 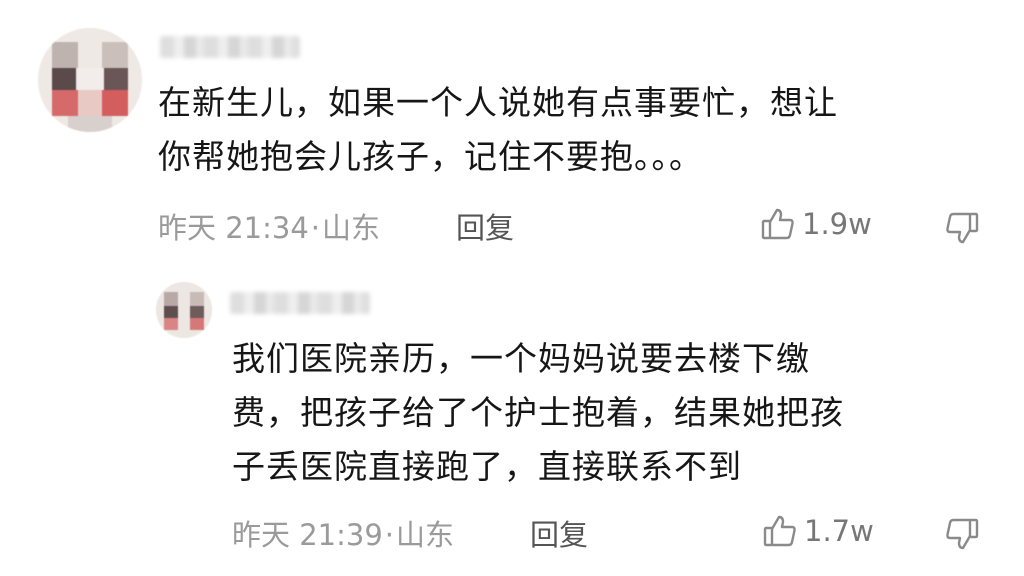 I want to click on like-count: 1.9w, so click(x=837, y=224).